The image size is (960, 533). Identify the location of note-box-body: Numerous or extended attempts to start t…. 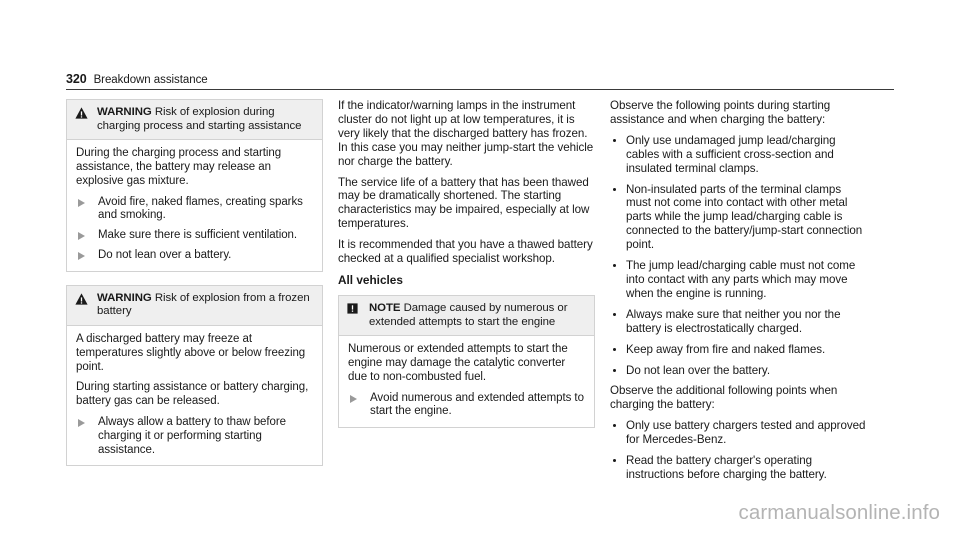
(466, 381).